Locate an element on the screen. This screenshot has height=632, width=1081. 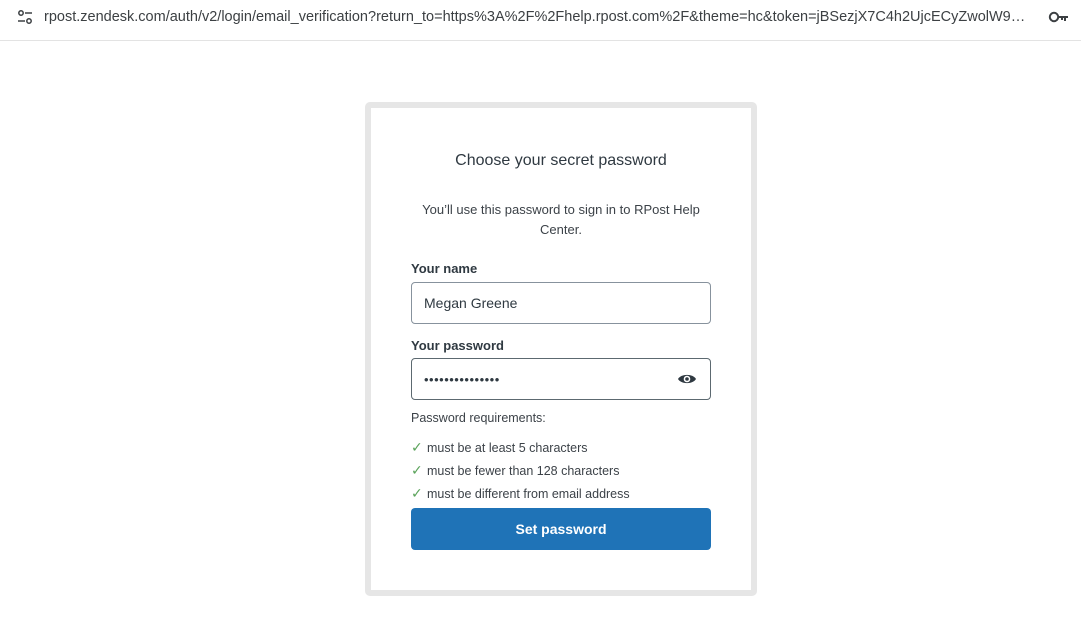
requirements-title: Password requirements: is located at coordinates (478, 418).